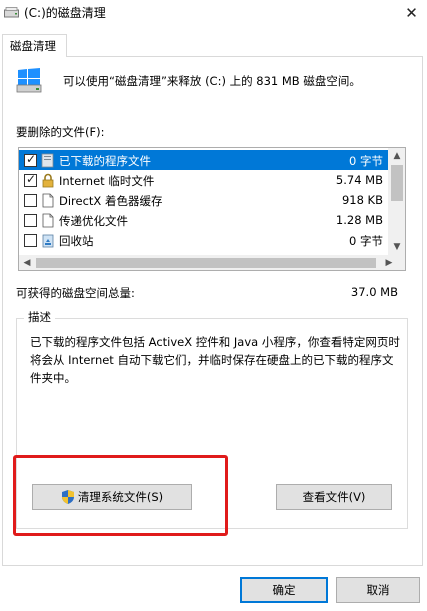 The width and height of the screenshot is (427, 611). I want to click on view-files-button: 查看文件(V), so click(334, 497).